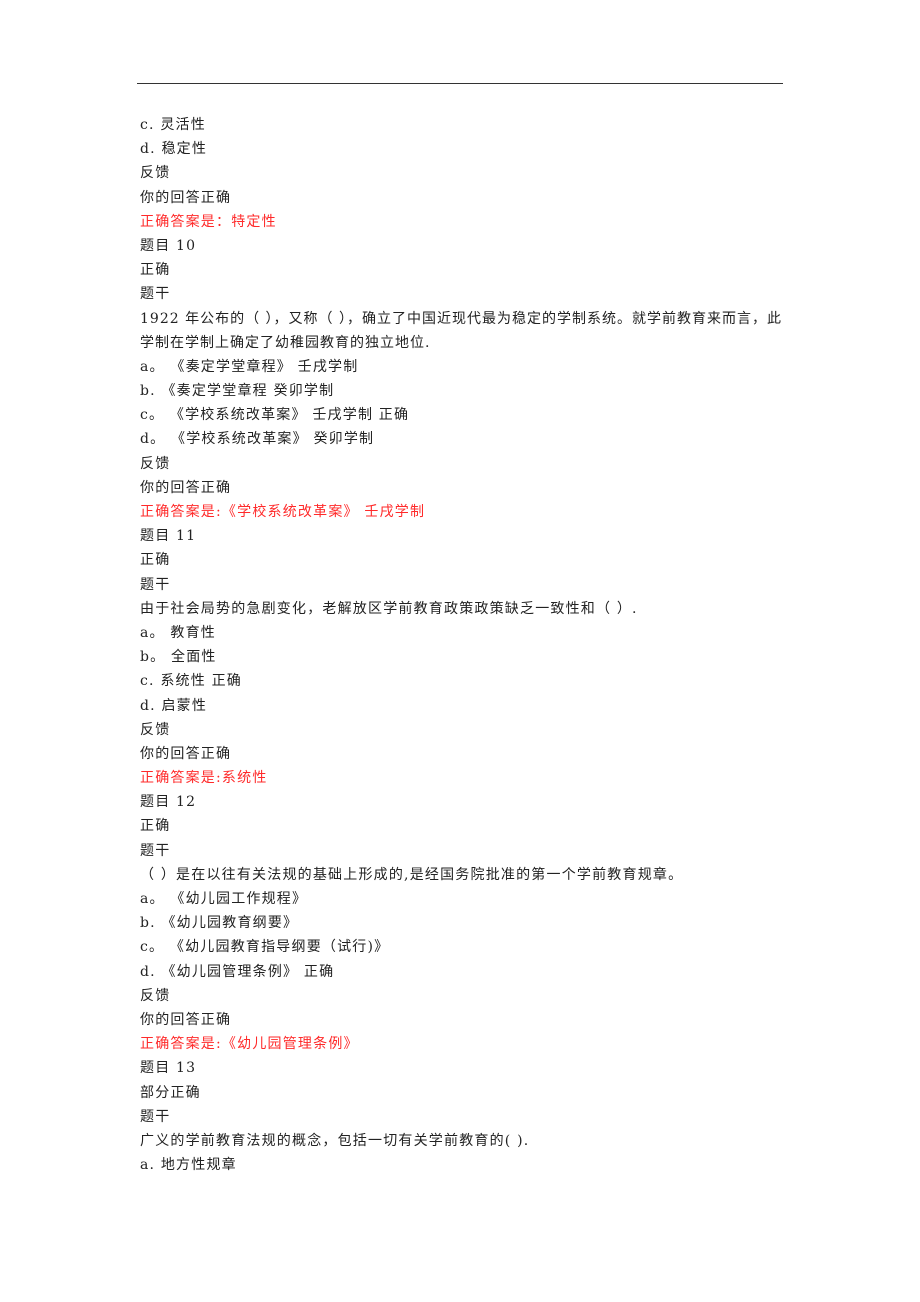  What do you see at coordinates (155, 560) in the screenshot?
I see `status-q11: 正确` at bounding box center [155, 560].